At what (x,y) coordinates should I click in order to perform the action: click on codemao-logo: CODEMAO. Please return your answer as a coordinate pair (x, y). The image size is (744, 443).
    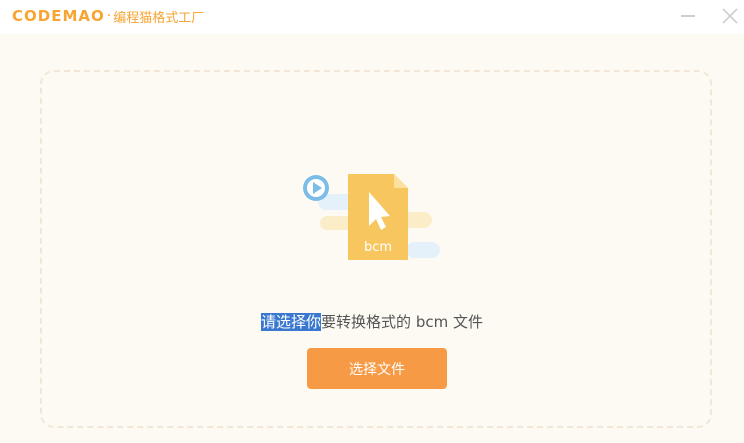
    Looking at the image, I should click on (58, 16).